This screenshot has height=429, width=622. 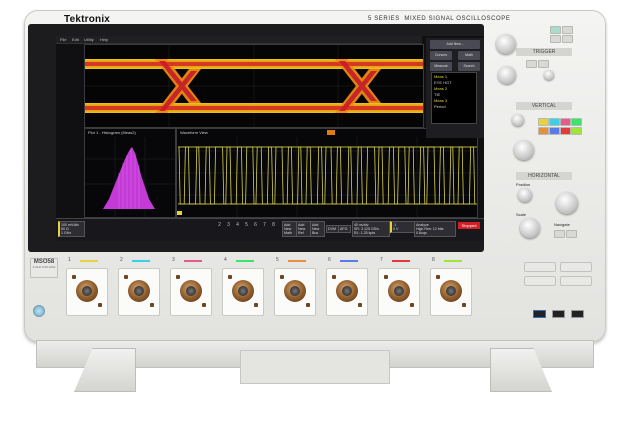 What do you see at coordinates (469, 225) in the screenshot?
I see `run-stop-status: Stopped` at bounding box center [469, 225].